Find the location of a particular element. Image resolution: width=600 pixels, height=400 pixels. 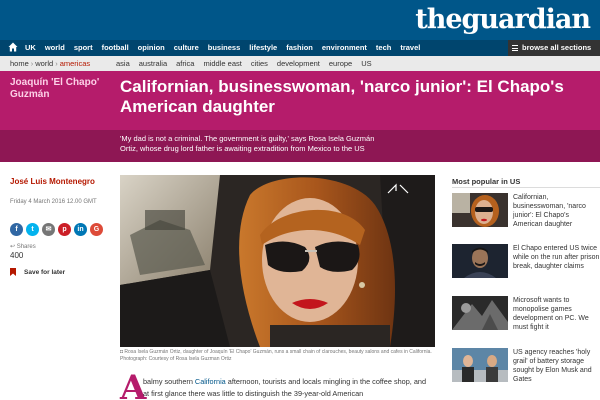

googleplus-icon: G is located at coordinates (96, 229).